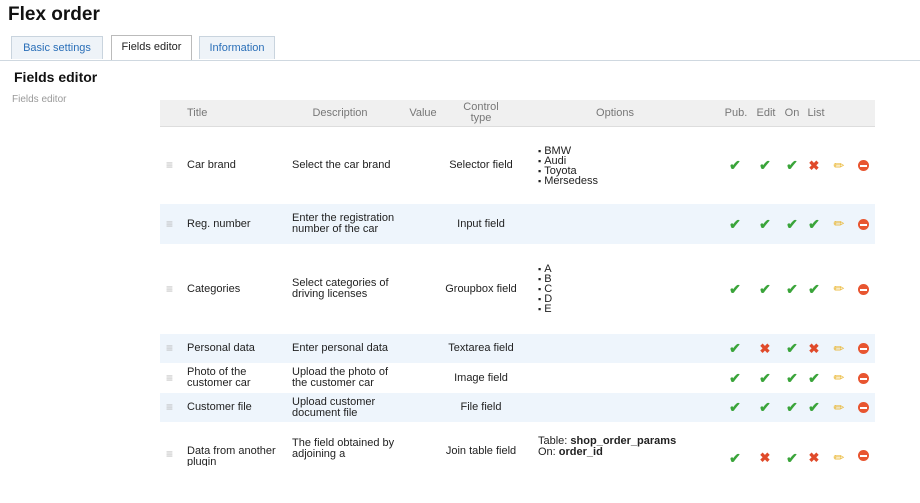  Describe the element at coordinates (607, 452) in the screenshot. I see `join-on-line: On: order_id` at that location.